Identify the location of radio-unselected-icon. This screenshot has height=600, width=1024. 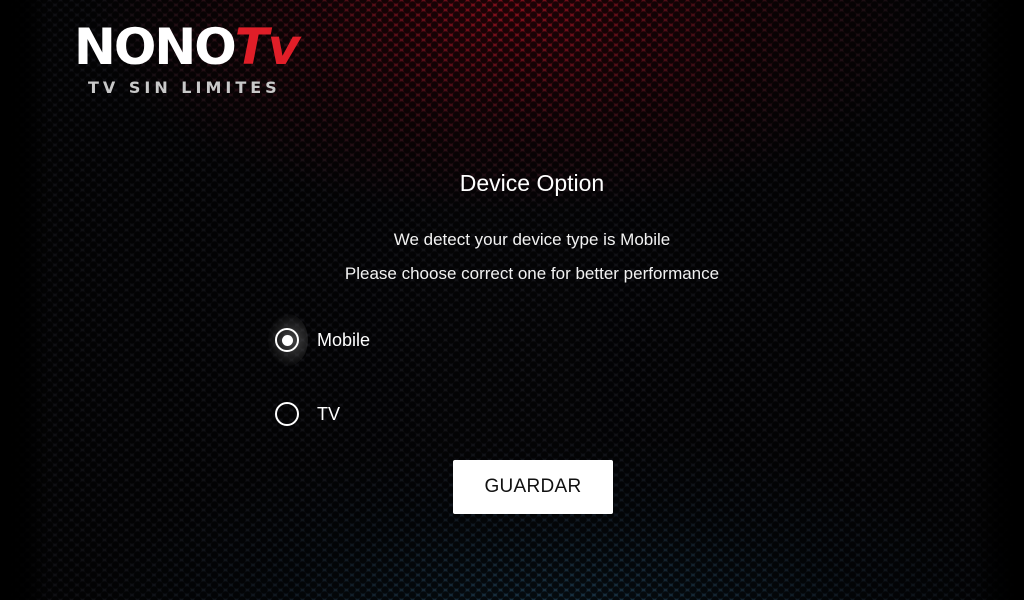
(287, 414).